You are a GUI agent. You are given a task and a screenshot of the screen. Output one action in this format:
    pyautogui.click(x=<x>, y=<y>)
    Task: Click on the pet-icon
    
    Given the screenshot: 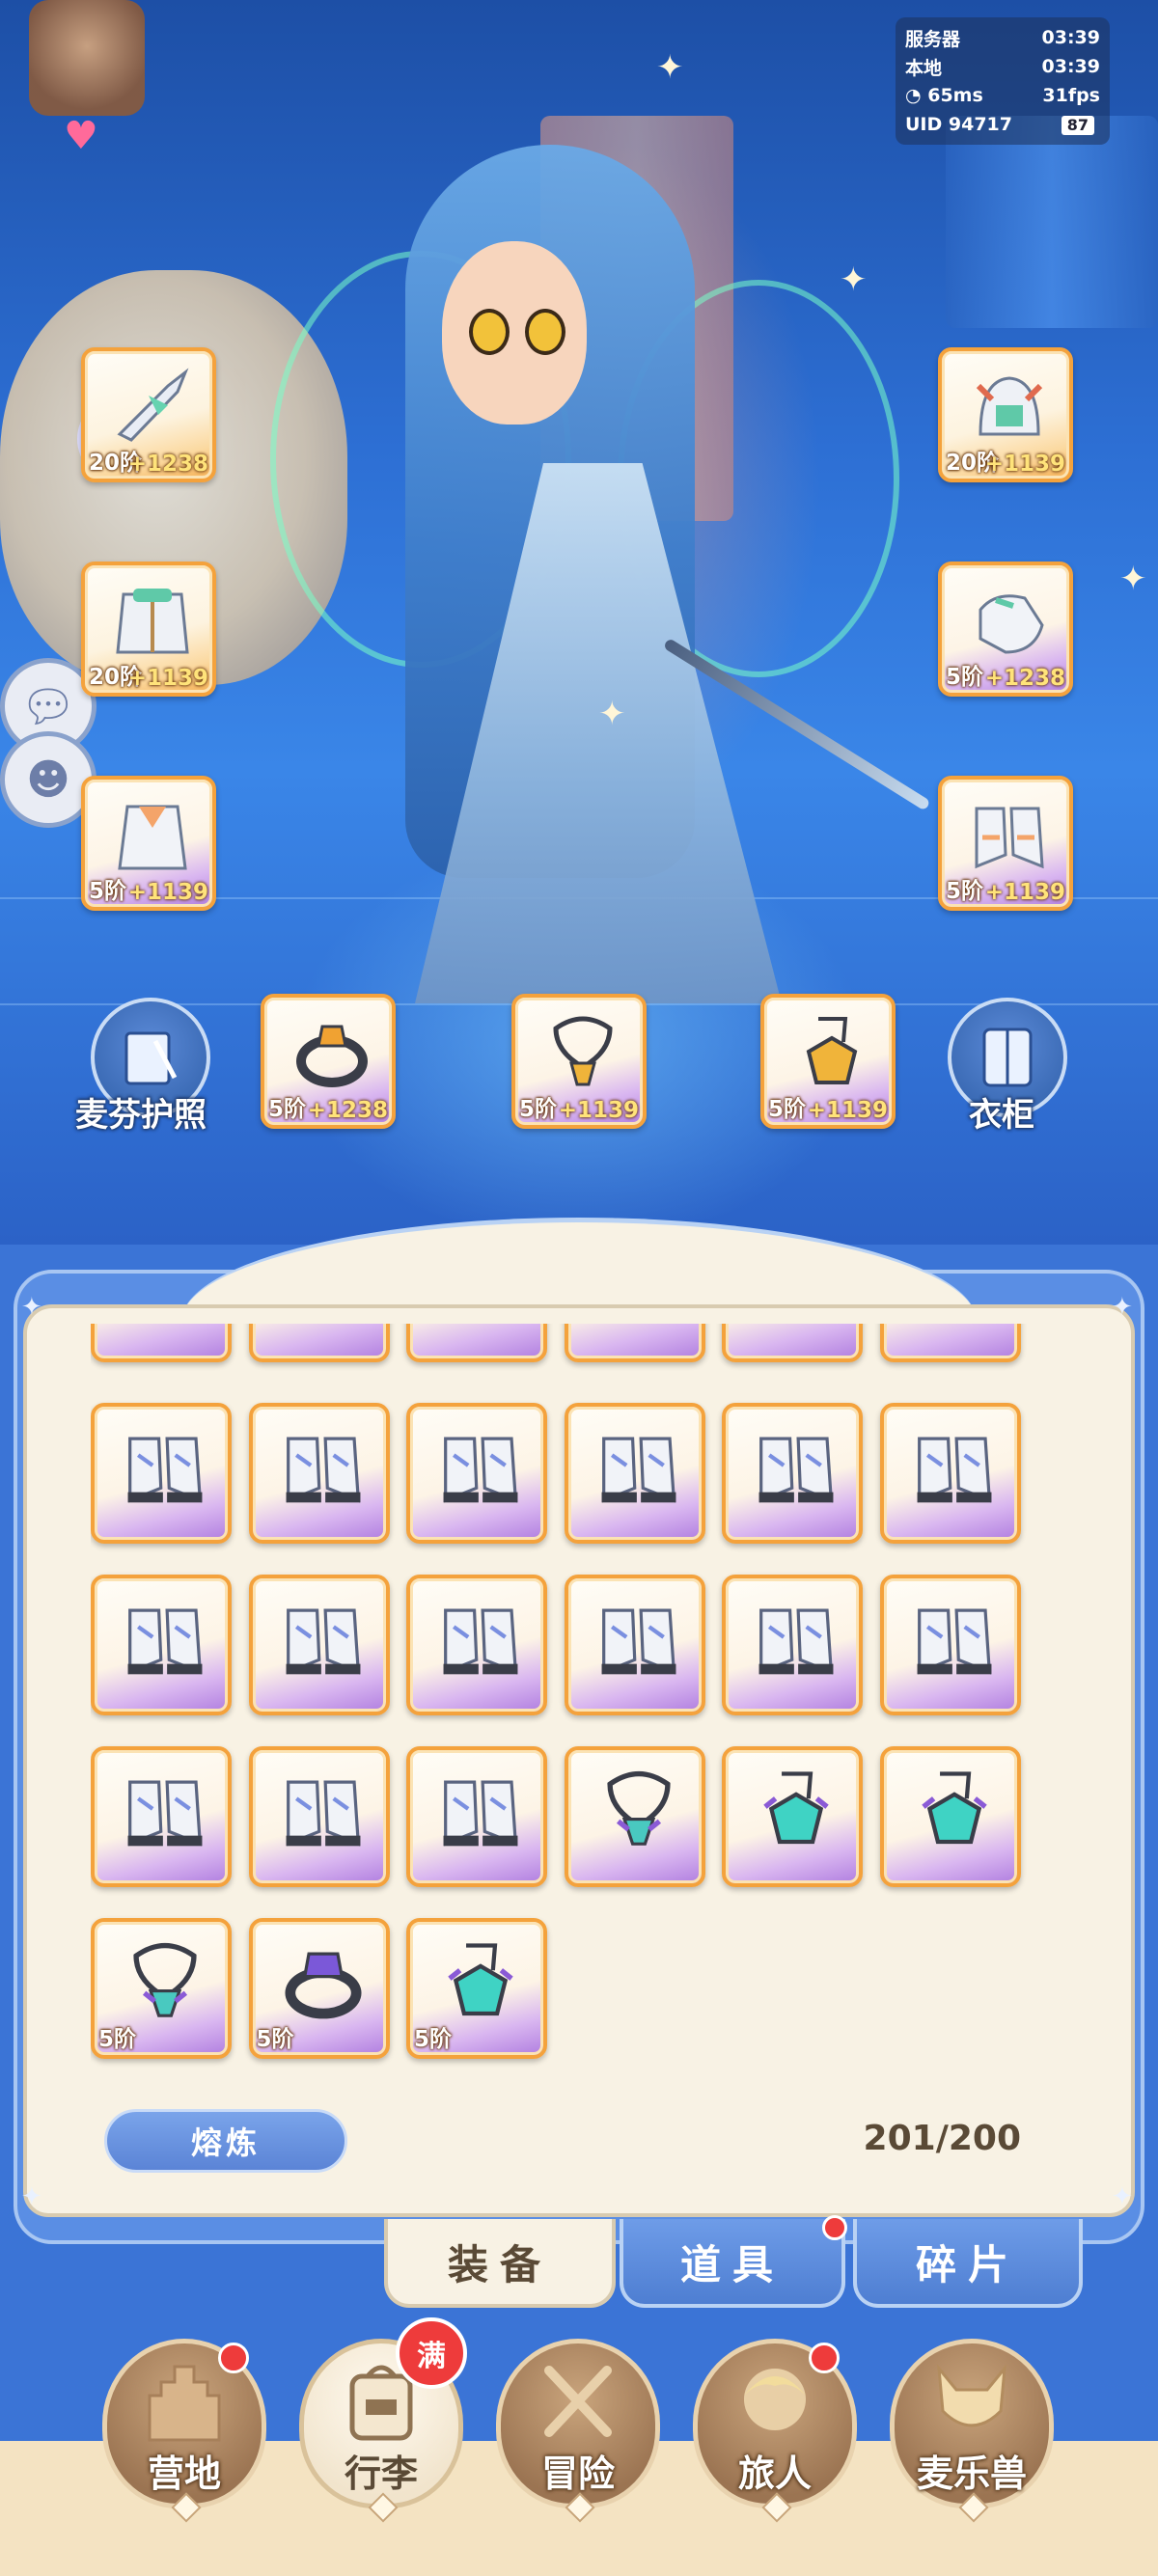 What is the action you would take?
    pyautogui.click(x=971, y=2395)
    